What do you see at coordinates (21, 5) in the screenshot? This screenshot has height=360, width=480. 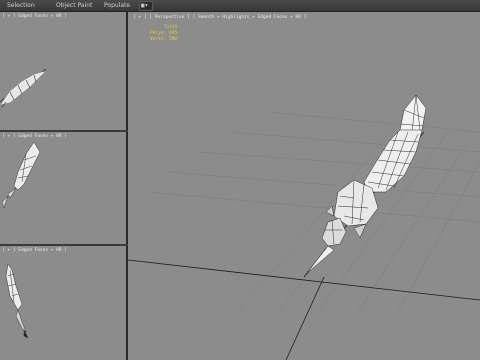 I see `menu-selection: Selection` at bounding box center [21, 5].